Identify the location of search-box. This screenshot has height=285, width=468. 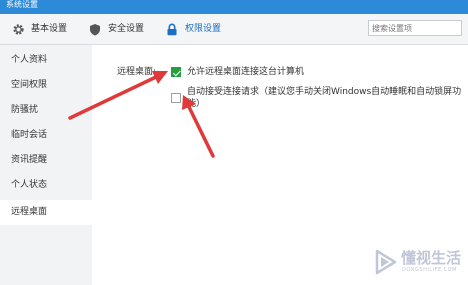
(415, 28).